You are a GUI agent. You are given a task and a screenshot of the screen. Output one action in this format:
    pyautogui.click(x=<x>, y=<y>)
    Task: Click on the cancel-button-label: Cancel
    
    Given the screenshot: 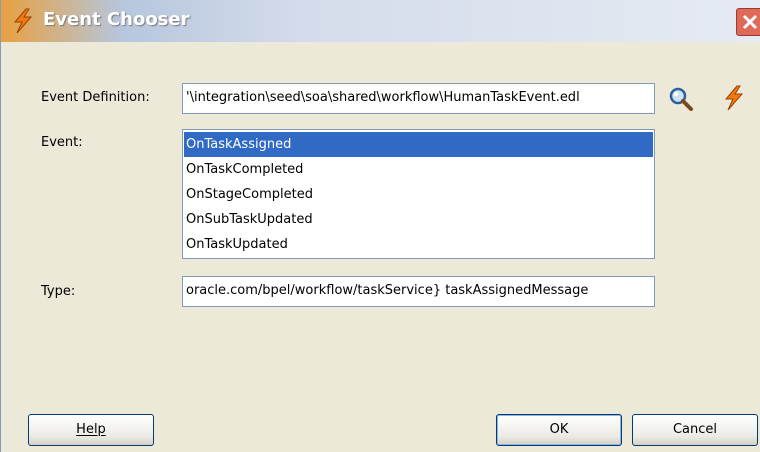 What is the action you would take?
    pyautogui.click(x=695, y=429)
    